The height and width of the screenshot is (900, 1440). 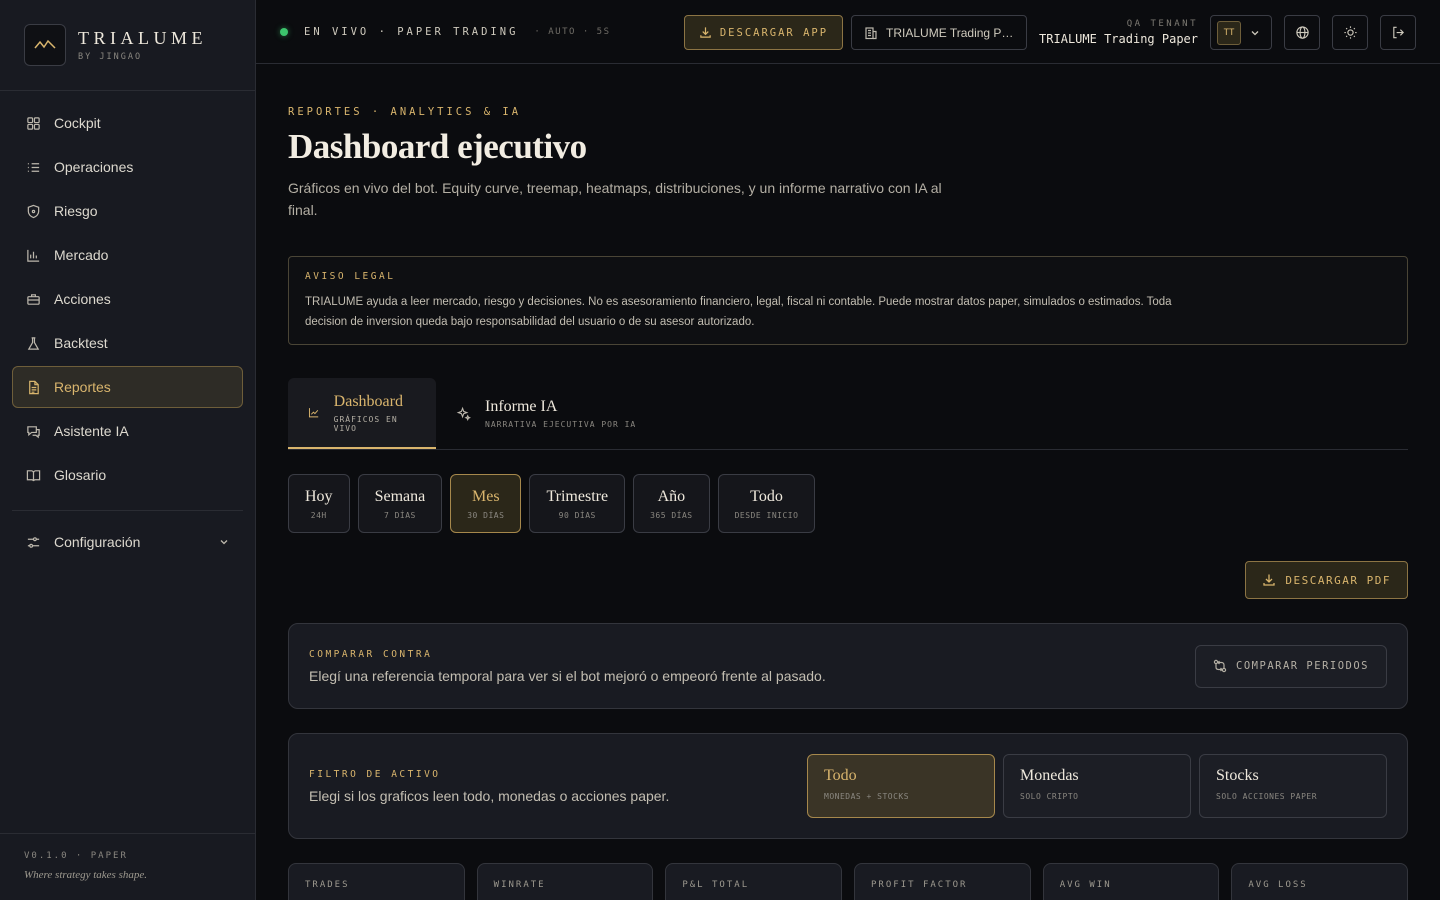 I want to click on list-icon, so click(x=33, y=167).